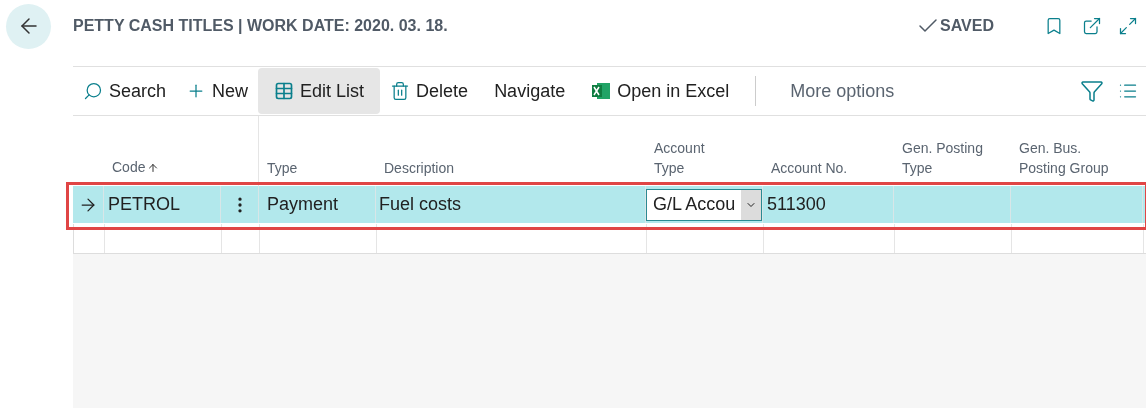 The width and height of the screenshot is (1146, 408). I want to click on column-header: Gen. Posting Type, so click(952, 158).